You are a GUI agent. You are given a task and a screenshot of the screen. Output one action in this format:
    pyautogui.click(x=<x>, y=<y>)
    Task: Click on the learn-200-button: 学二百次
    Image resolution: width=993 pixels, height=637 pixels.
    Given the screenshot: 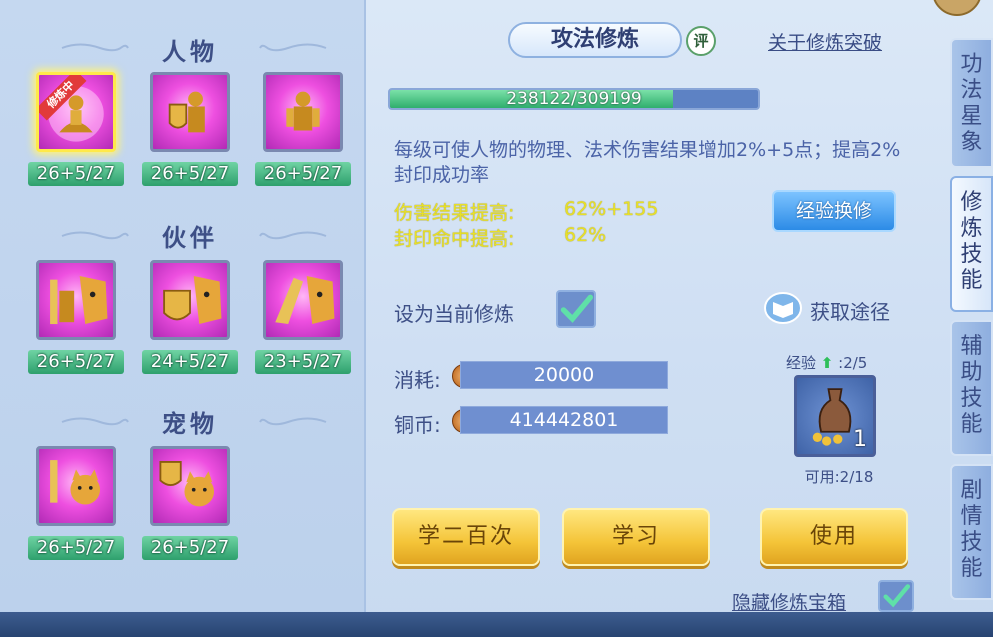 What is the action you would take?
    pyautogui.click(x=466, y=537)
    